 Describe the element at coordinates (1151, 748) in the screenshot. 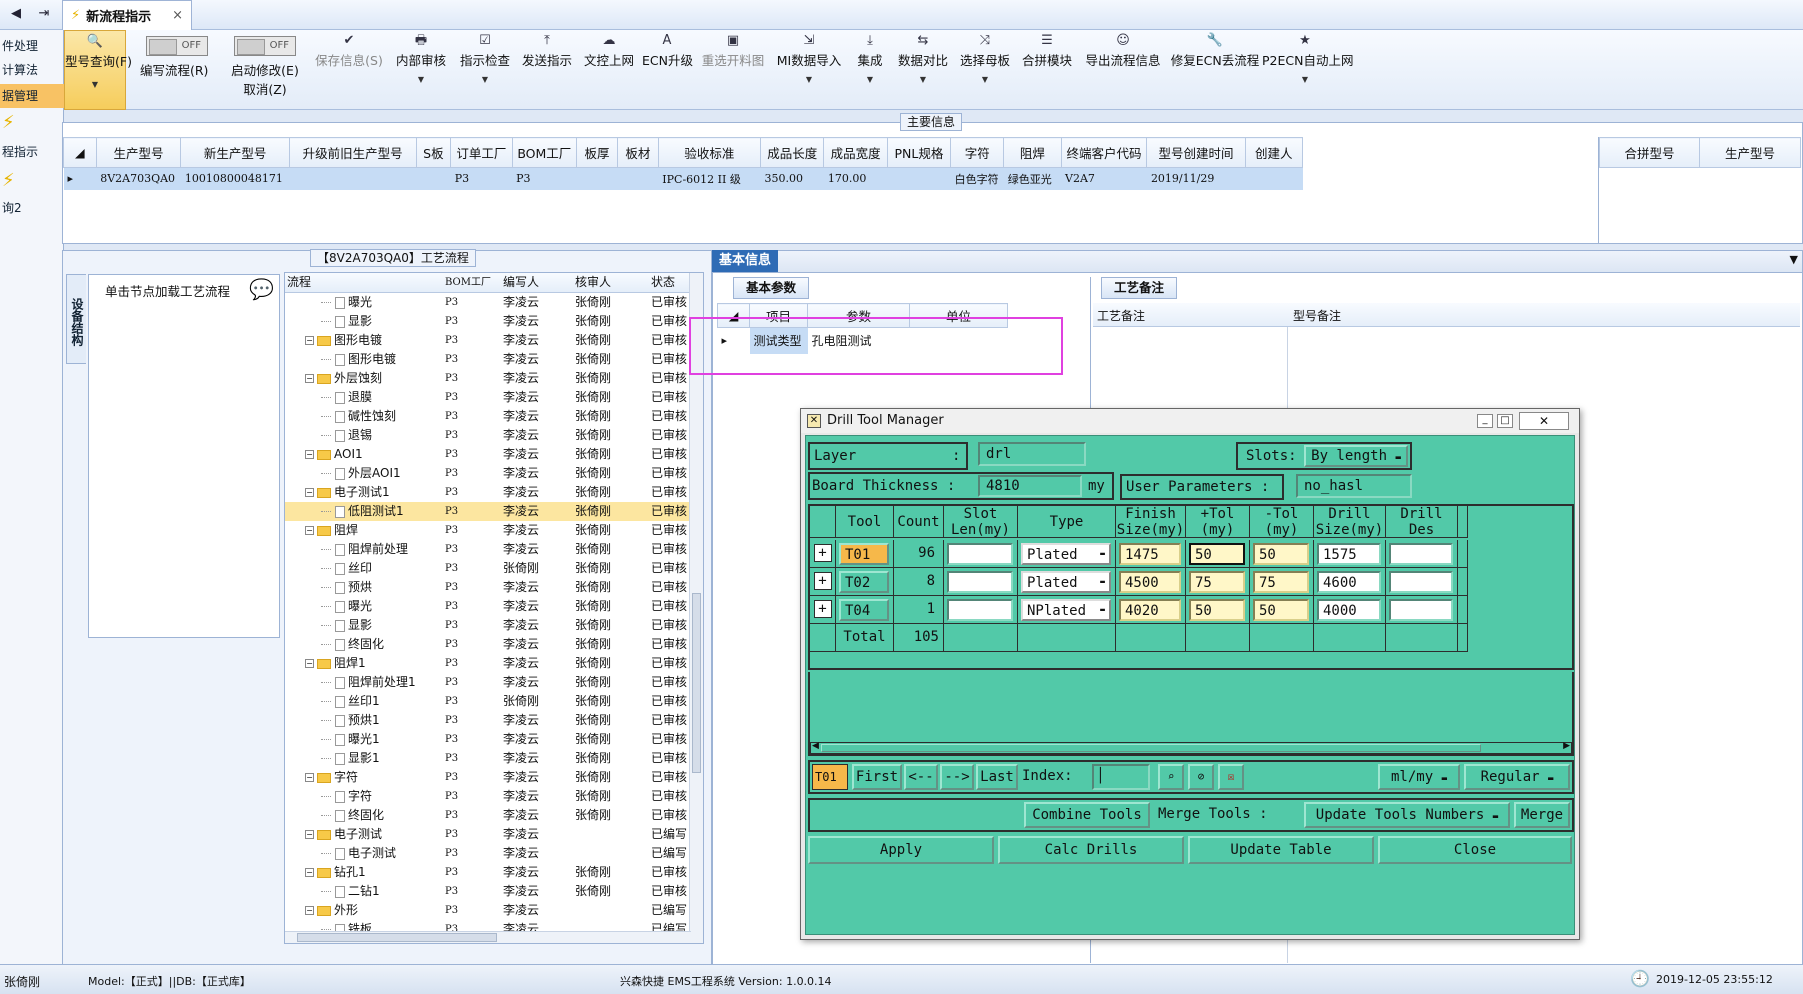

I see `h-scroll-thumb` at that location.